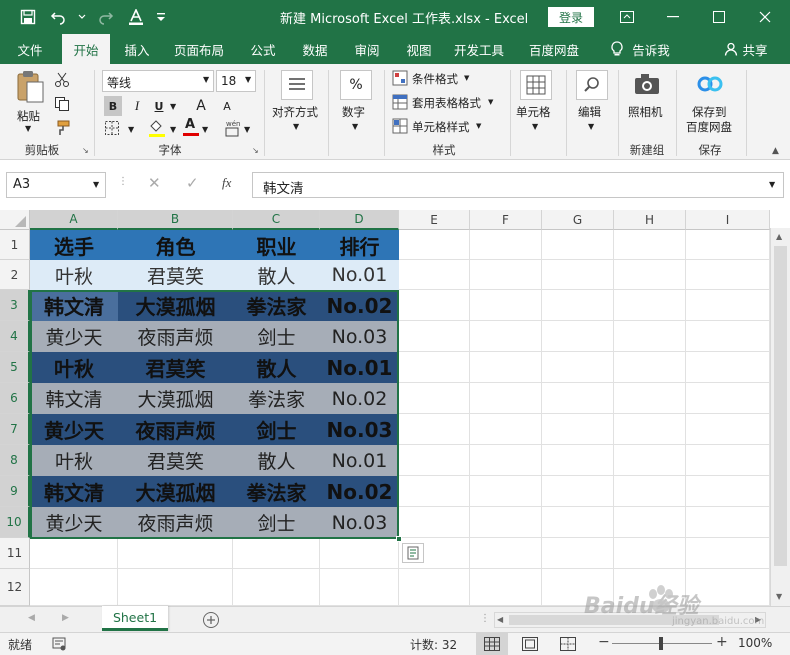 The width and height of the screenshot is (790, 655). Describe the element at coordinates (85, 150) in the screenshot. I see `clipboard-launcher-icon: ↘` at that location.